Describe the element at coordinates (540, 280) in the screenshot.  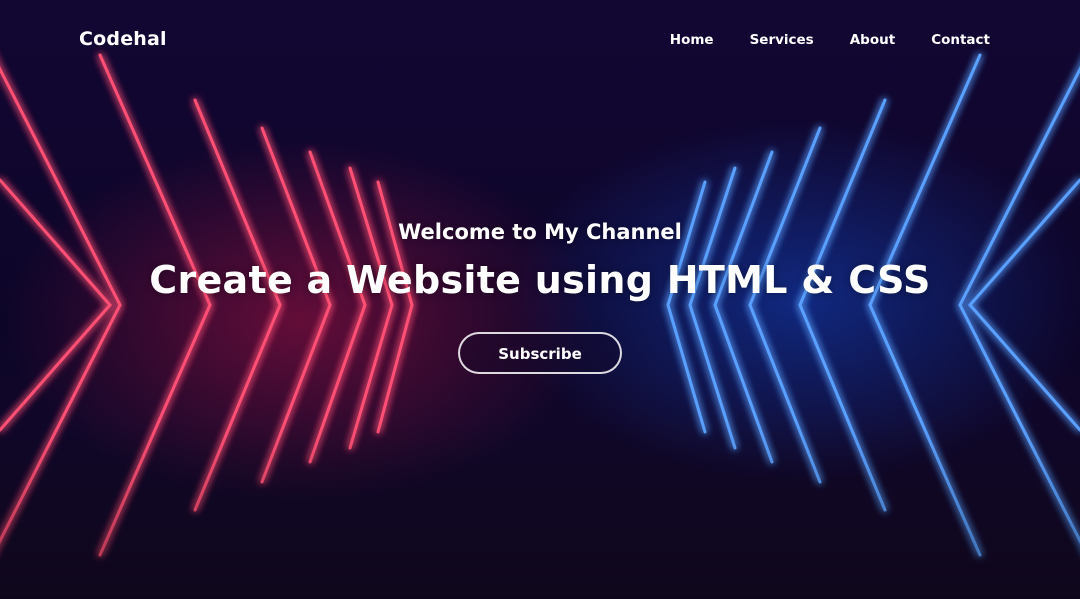
I see `hero-title: Create a Website using HTML & CSS` at that location.